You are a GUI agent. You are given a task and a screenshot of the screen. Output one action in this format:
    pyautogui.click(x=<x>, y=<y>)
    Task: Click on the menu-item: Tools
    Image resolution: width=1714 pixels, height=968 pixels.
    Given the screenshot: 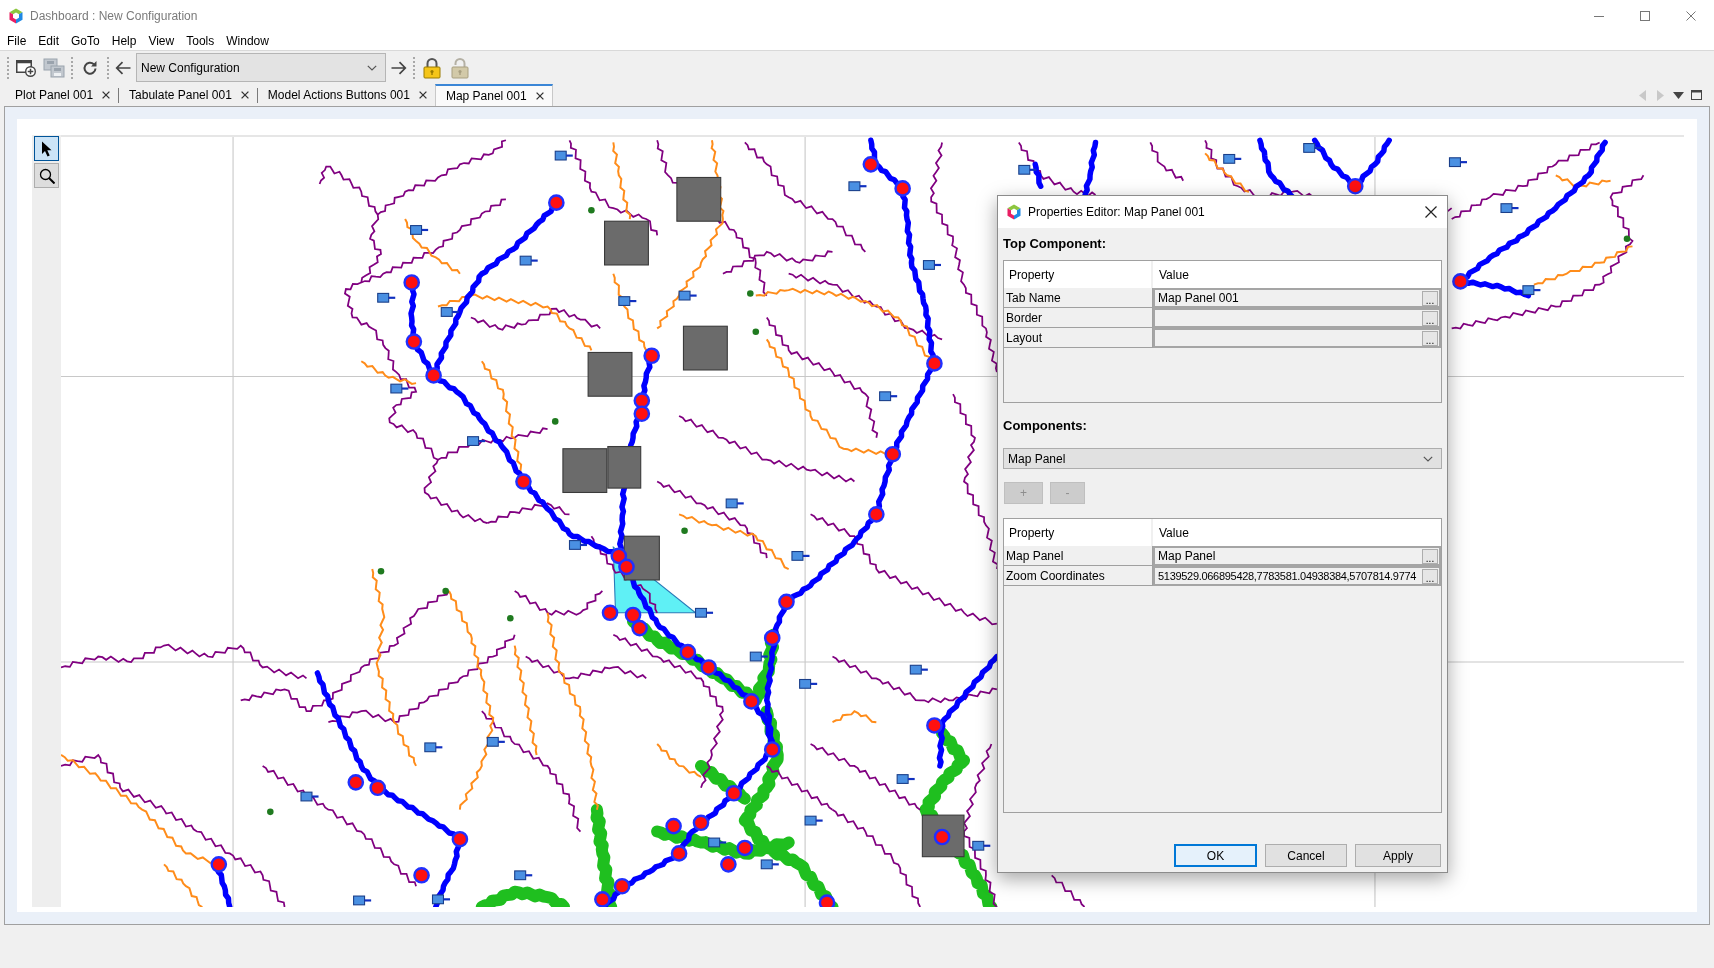 What is the action you would take?
    pyautogui.click(x=200, y=41)
    